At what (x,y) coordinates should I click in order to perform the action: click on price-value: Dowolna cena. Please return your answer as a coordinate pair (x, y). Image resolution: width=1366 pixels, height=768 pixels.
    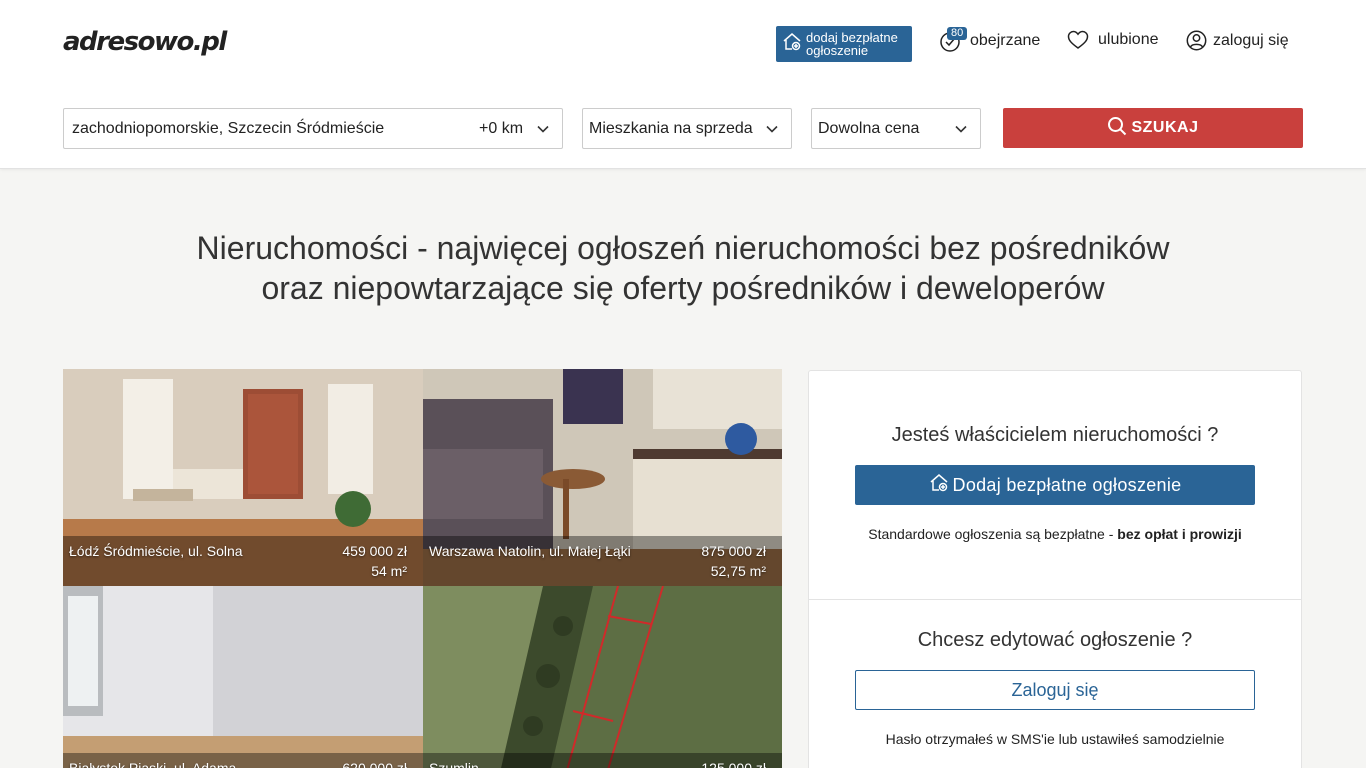
    Looking at the image, I should click on (869, 128).